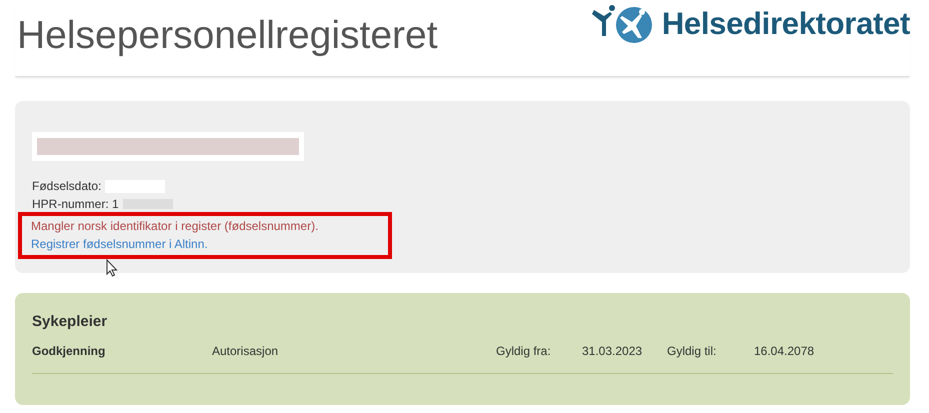  Describe the element at coordinates (75, 204) in the screenshot. I see `hpr-number-label: HPR-nummer: 1` at that location.